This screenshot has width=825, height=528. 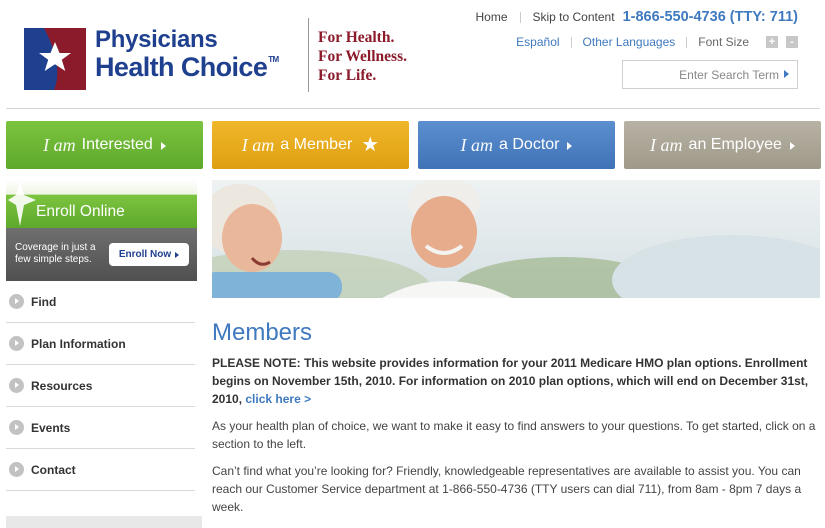 What do you see at coordinates (100, 302) in the screenshot?
I see `sidebar-item-find: Find` at bounding box center [100, 302].